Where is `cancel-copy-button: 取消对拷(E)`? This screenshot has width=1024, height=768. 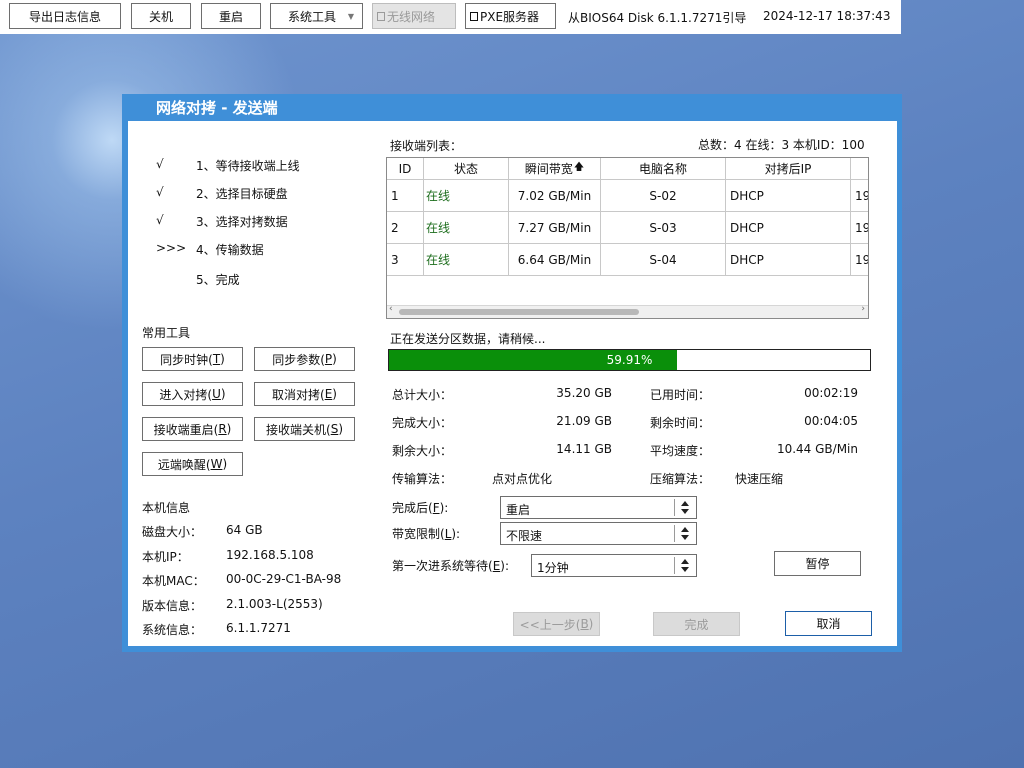 cancel-copy-button: 取消对拷(E) is located at coordinates (304, 394).